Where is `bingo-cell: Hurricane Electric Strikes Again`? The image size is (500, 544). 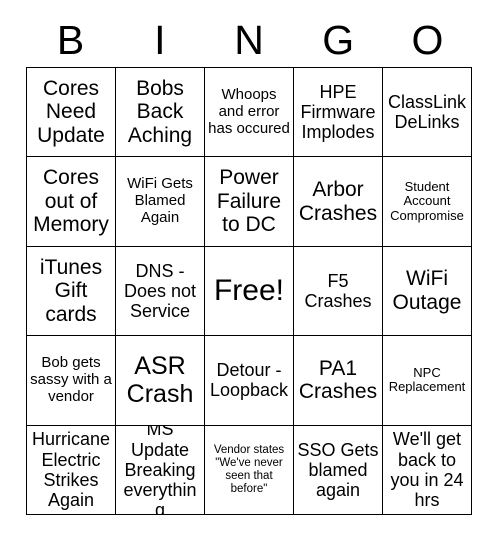
bingo-cell: Hurricane Electric Strikes Again is located at coordinates (71, 470).